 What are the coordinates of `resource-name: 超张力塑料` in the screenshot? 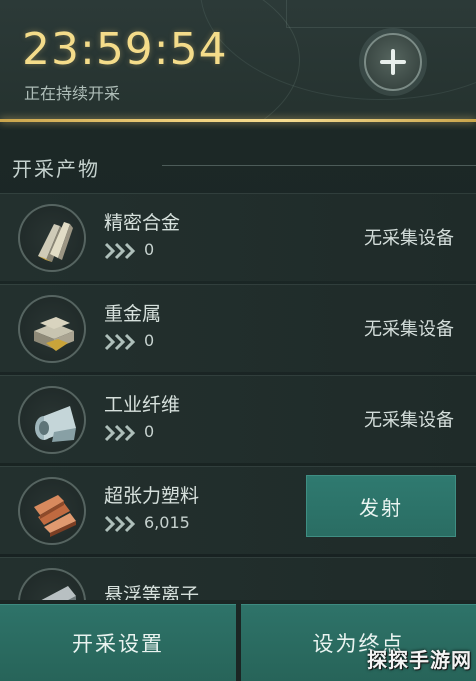 It's located at (152, 496).